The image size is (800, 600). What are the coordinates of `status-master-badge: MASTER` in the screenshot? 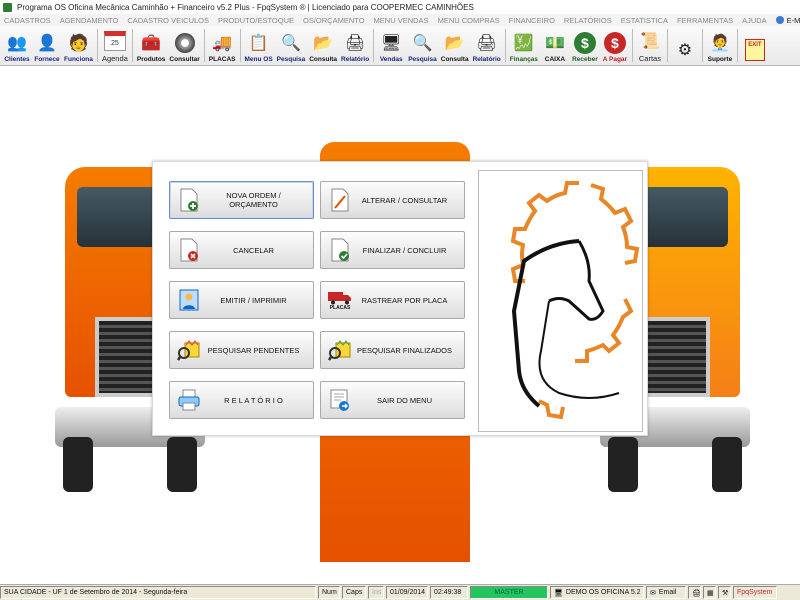 It's located at (509, 592).